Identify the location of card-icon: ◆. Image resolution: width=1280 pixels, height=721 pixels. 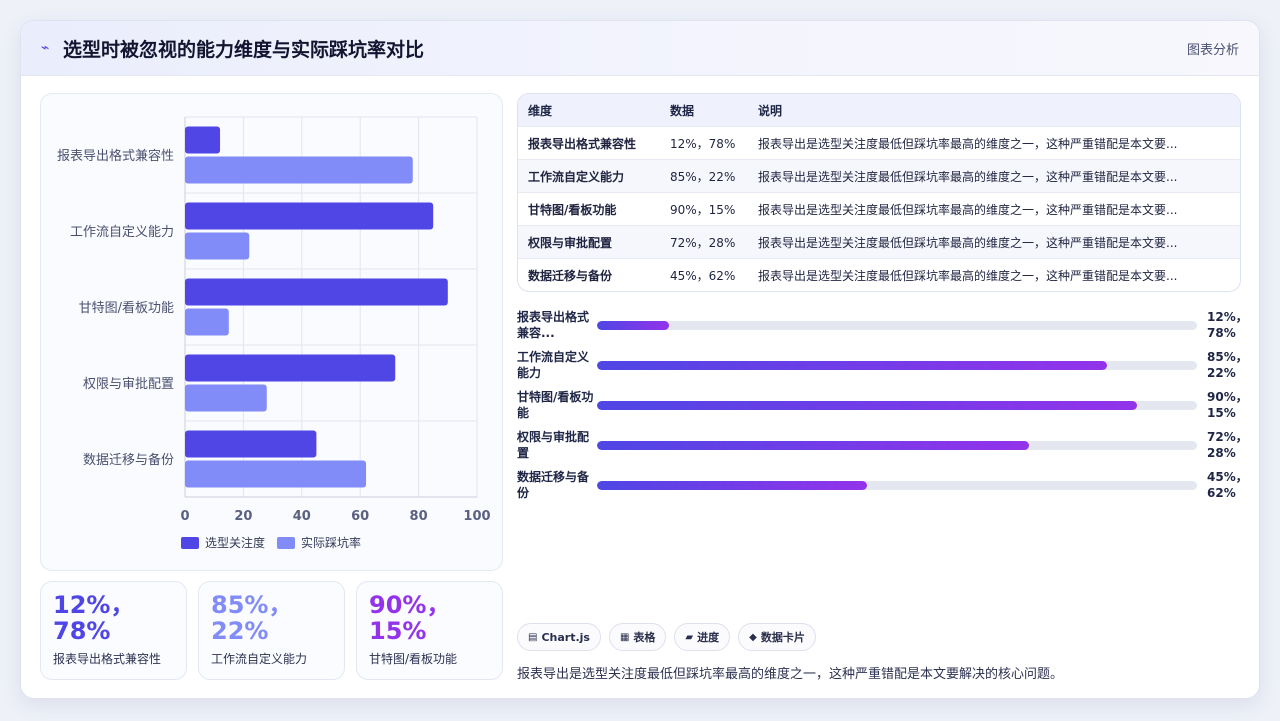
(753, 637).